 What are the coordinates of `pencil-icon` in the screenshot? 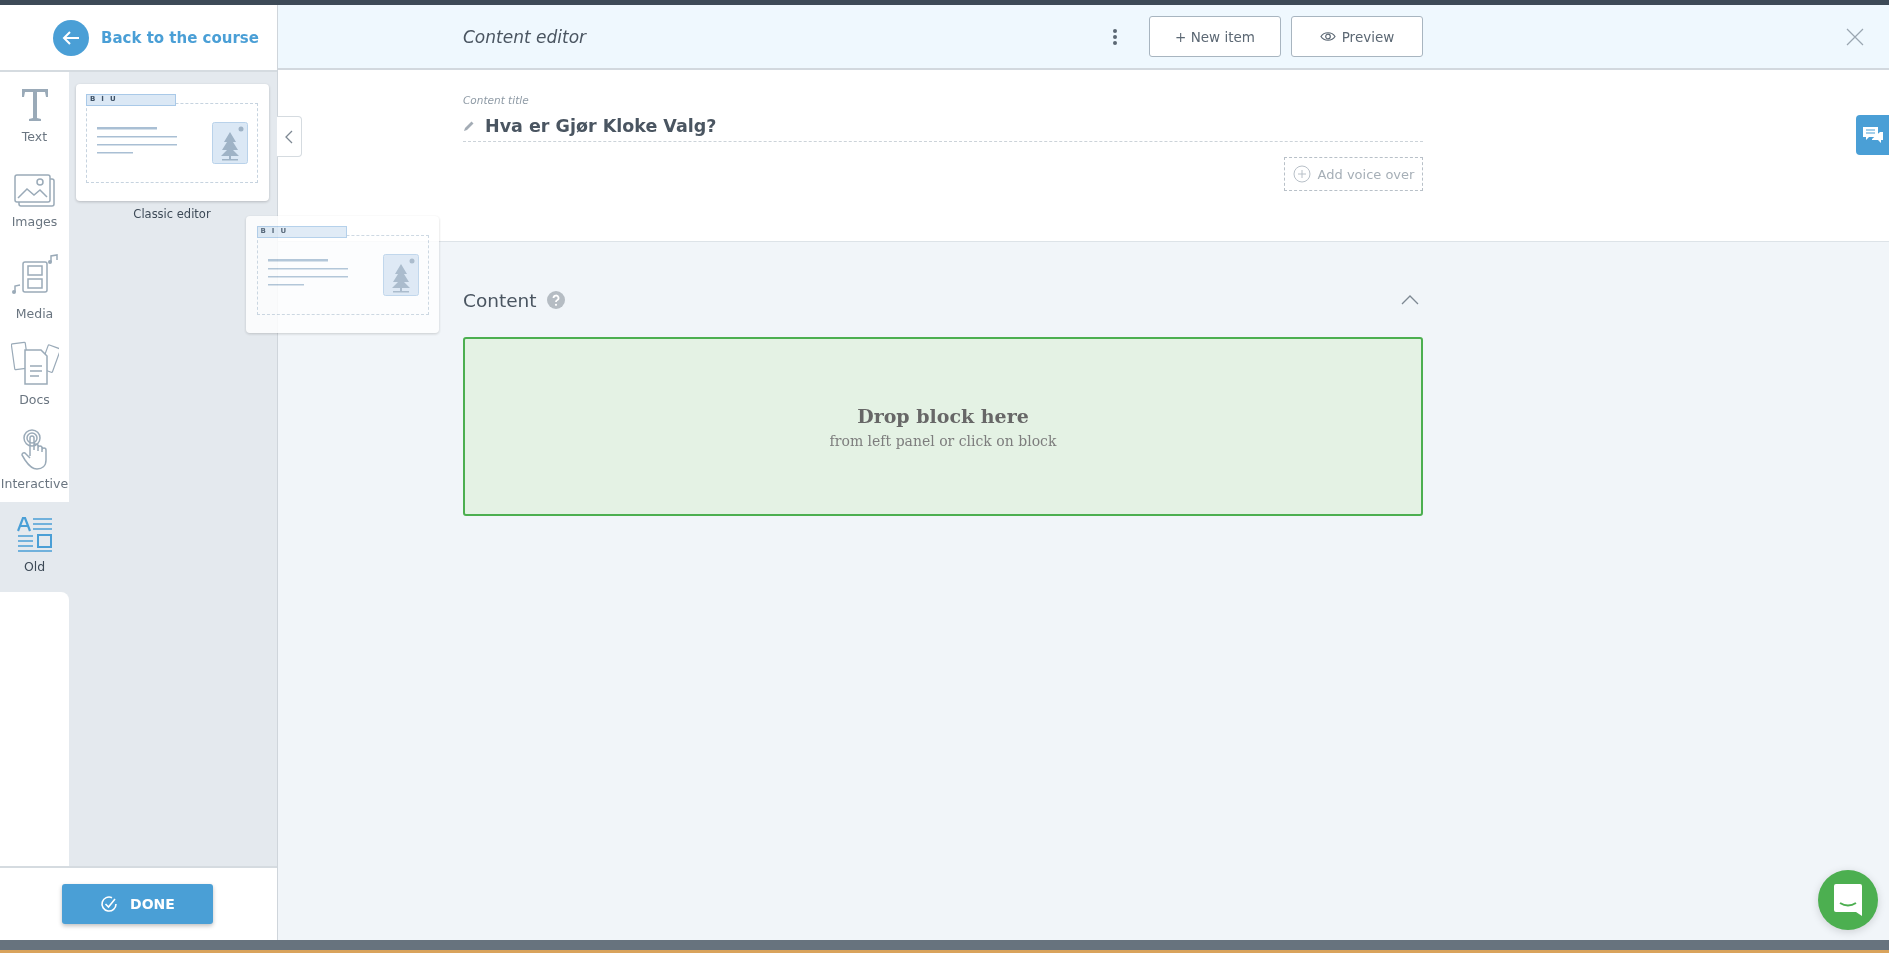 It's located at (469, 126).